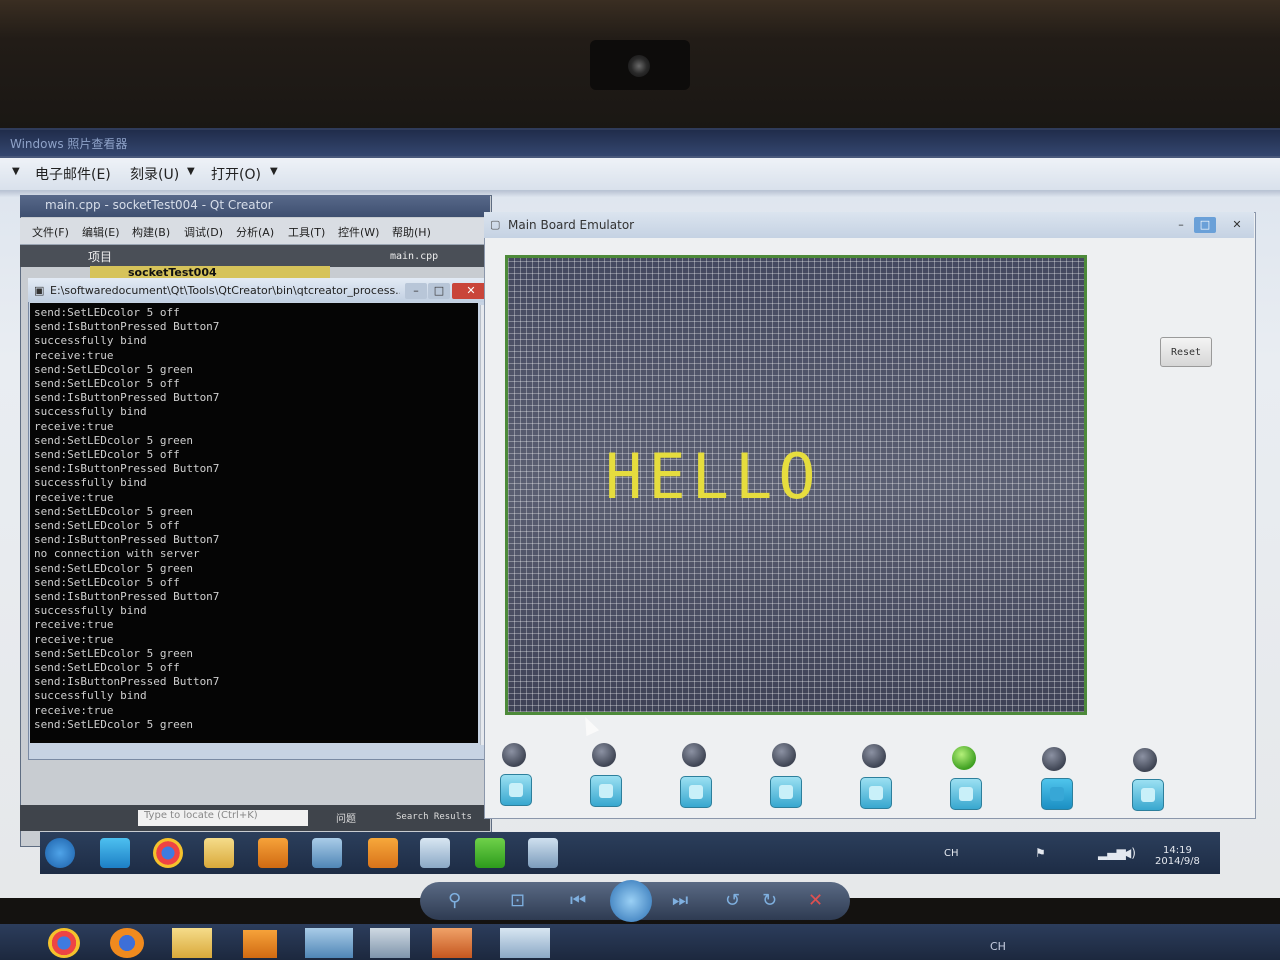 The image size is (1280, 960). What do you see at coordinates (951, 853) in the screenshot?
I see `language-indicator: CH` at bounding box center [951, 853].